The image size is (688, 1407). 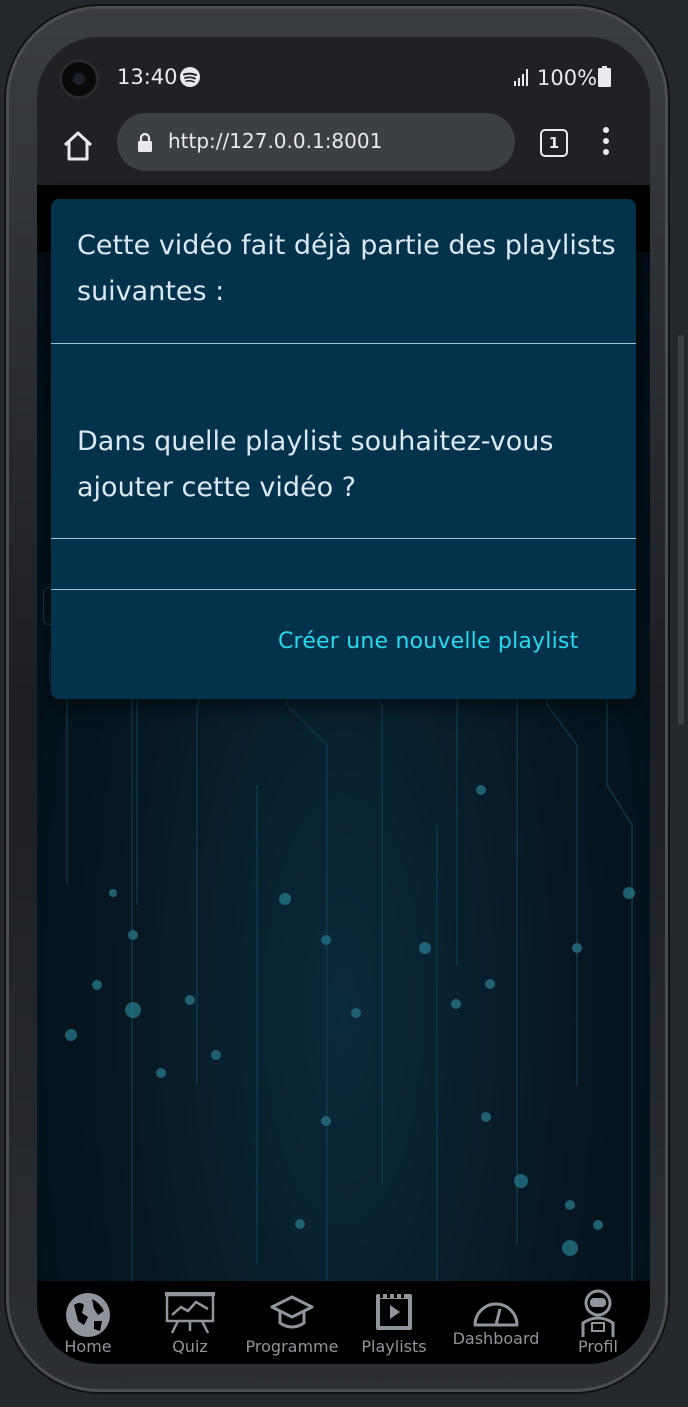 I want to click on gauge-icon, so click(x=496, y=1314).